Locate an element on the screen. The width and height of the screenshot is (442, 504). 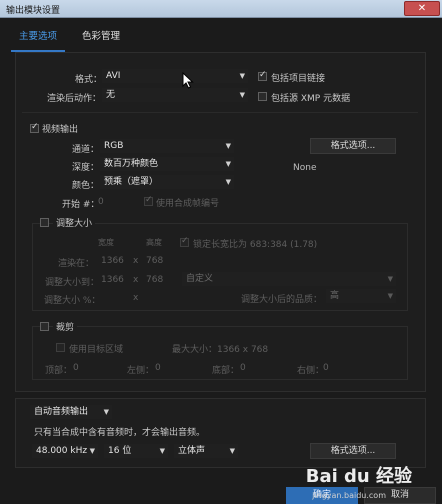
render-at-label: 渲染在： is located at coordinates (76, 264).